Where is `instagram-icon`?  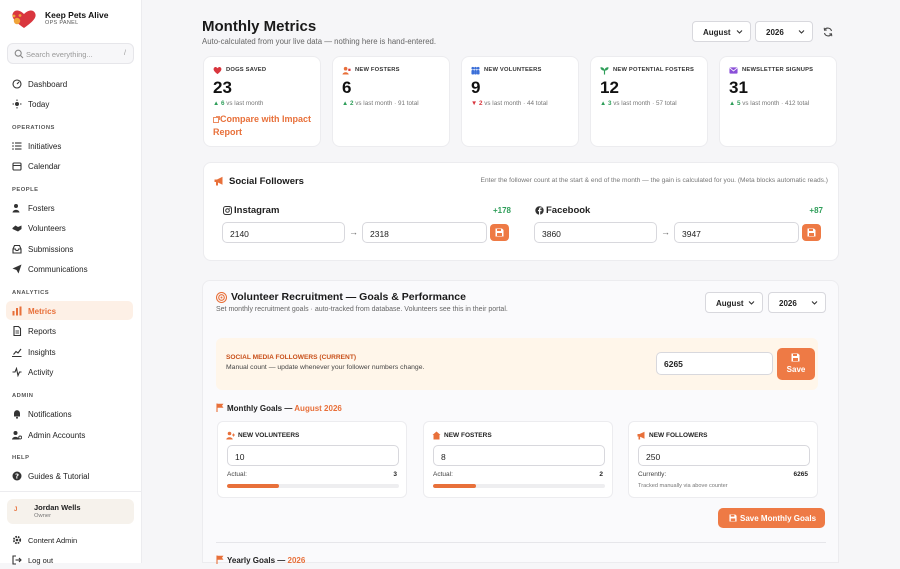
instagram-icon is located at coordinates (227, 210).